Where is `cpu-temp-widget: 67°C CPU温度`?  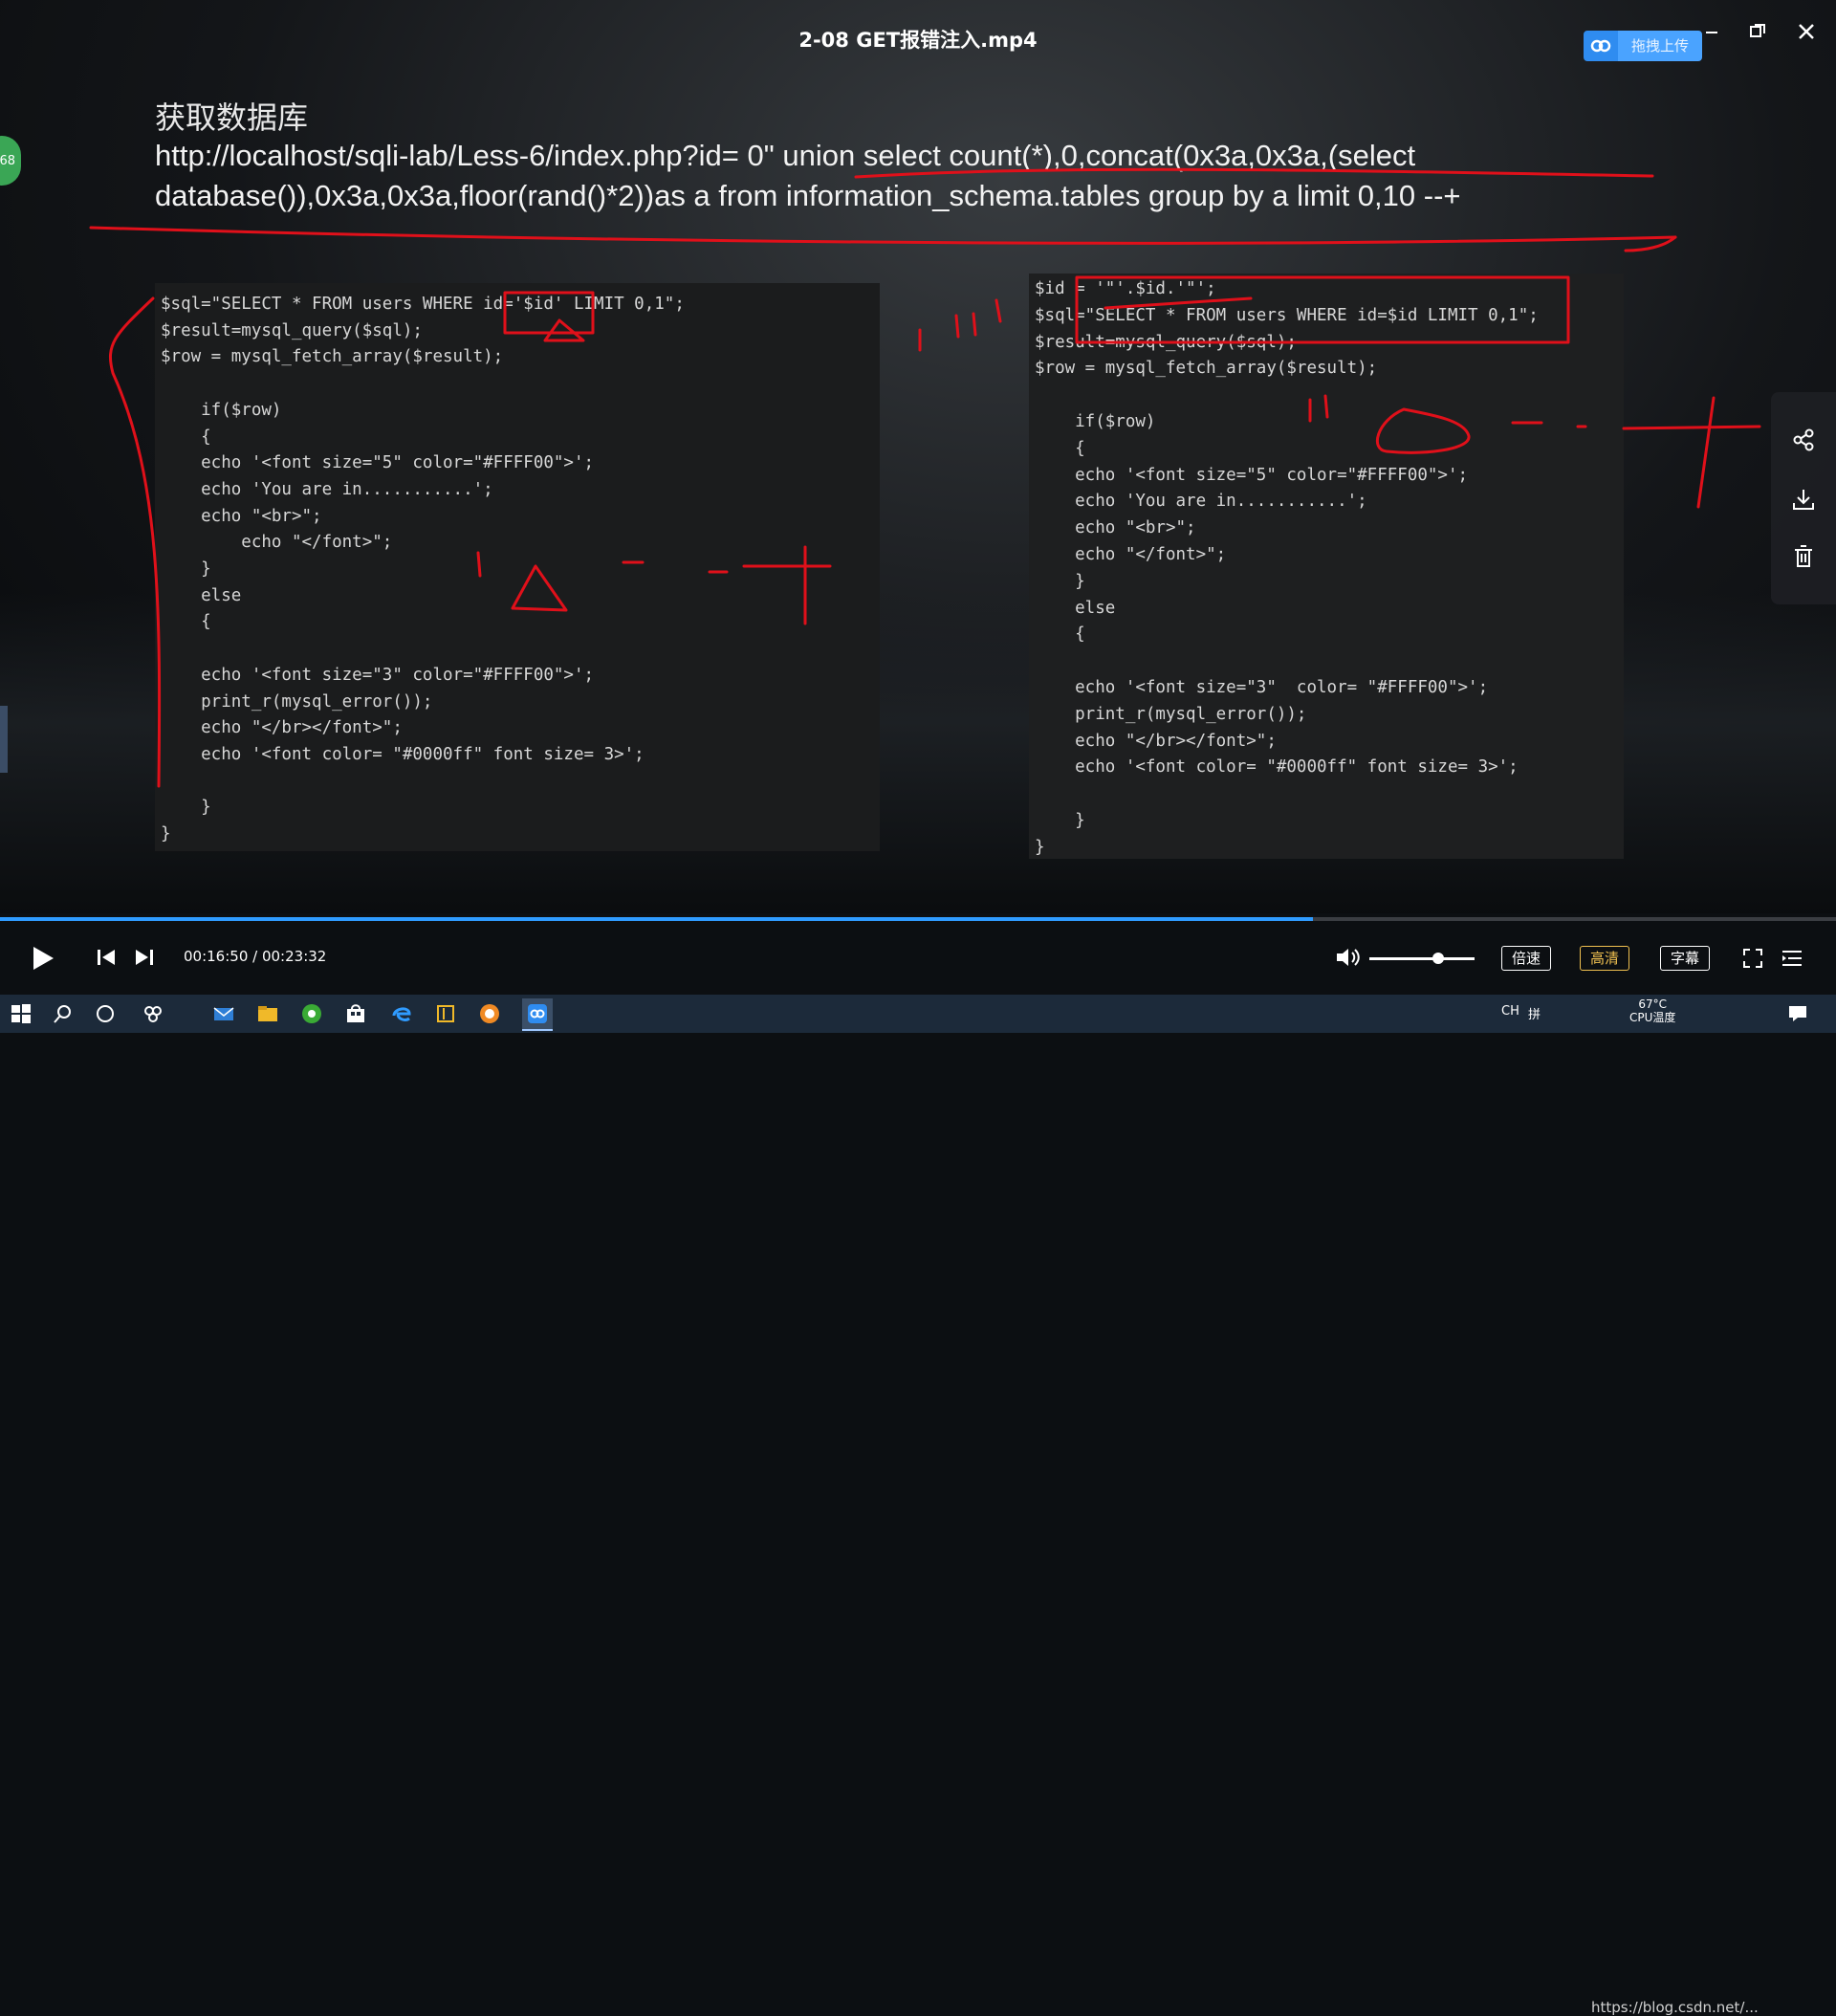 cpu-temp-widget: 67°C CPU温度 is located at coordinates (1652, 1011).